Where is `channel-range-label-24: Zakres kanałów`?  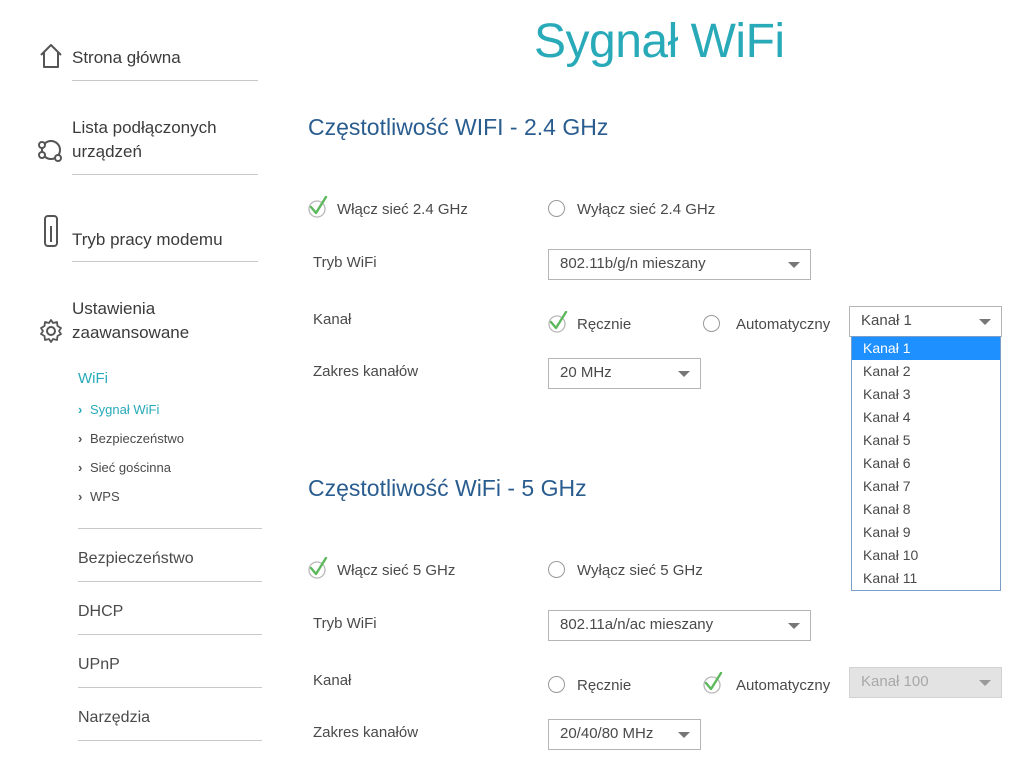 channel-range-label-24: Zakres kanałów is located at coordinates (366, 371).